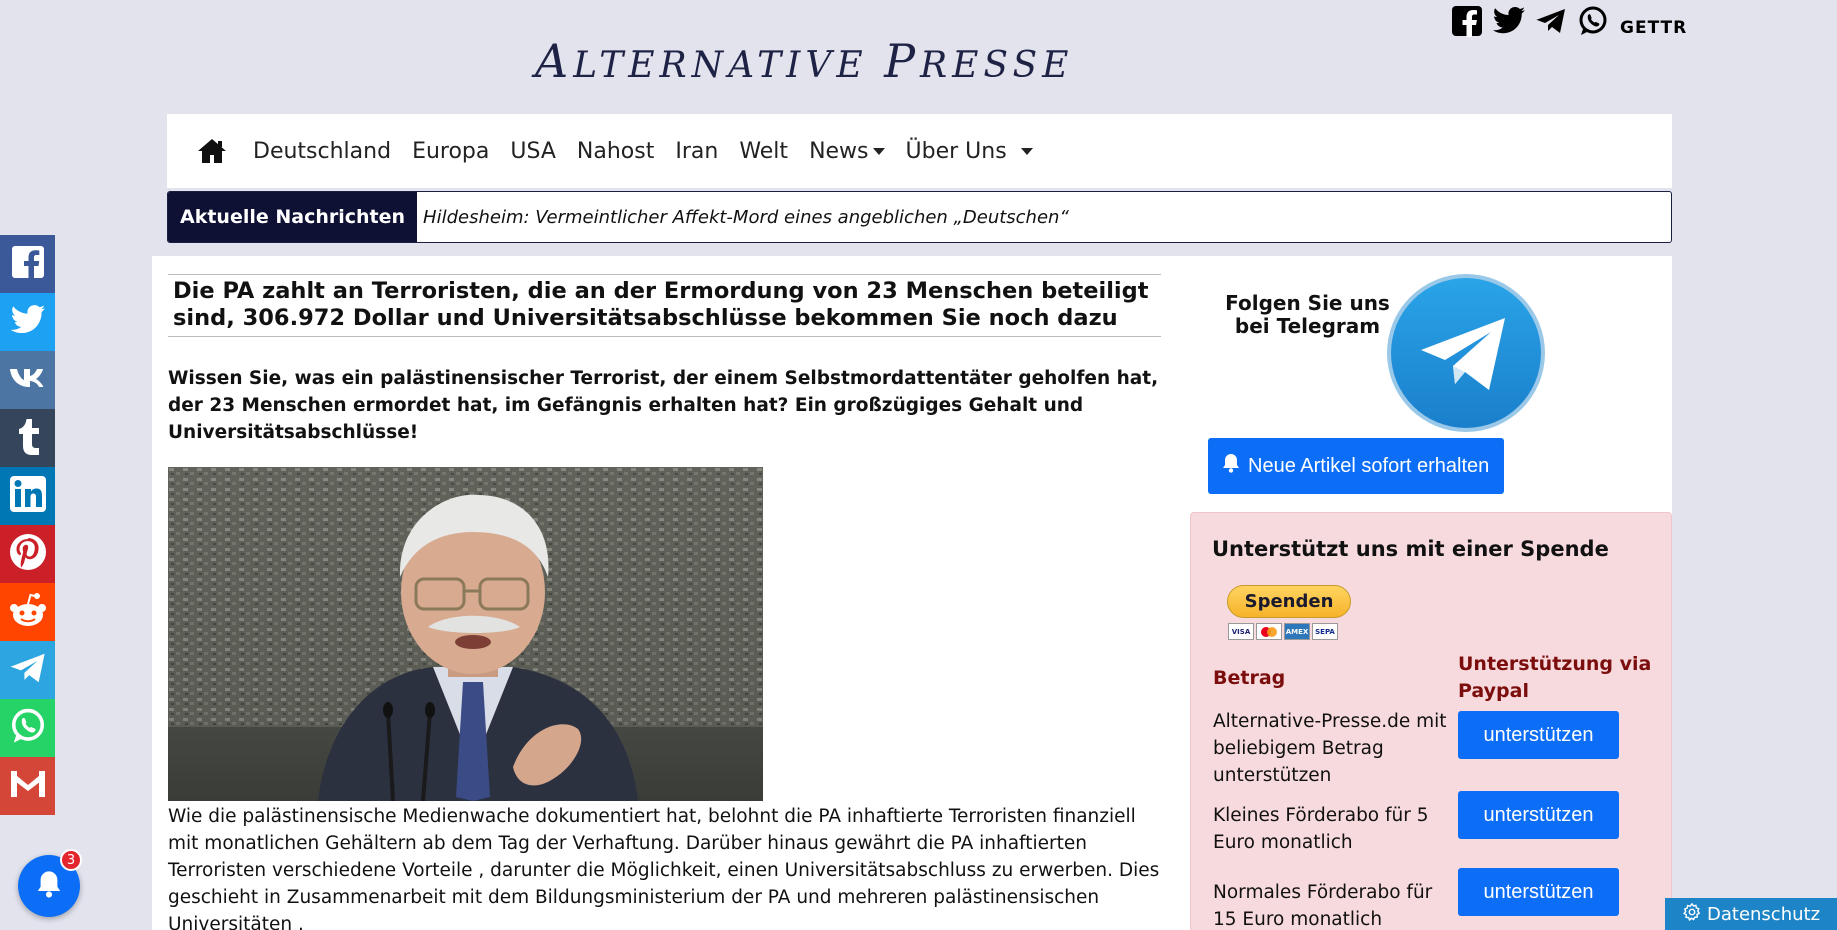 The image size is (1837, 930). What do you see at coordinates (1321, 829) in the screenshot?
I see `donate-row-text: Kleines Förderabo für 5 Euro monatlich` at bounding box center [1321, 829].